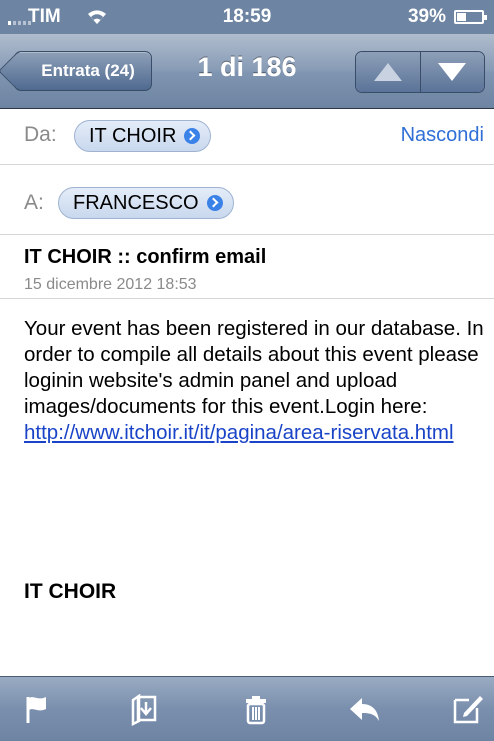 This screenshot has height=741, width=494. Describe the element at coordinates (88, 70) in the screenshot. I see `back-button-label: Entrata (24)` at that location.